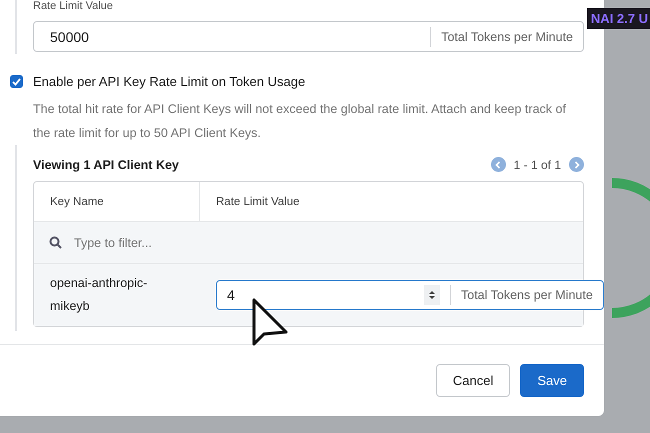 The height and width of the screenshot is (433, 650). I want to click on cancel-button: Cancel, so click(473, 380).